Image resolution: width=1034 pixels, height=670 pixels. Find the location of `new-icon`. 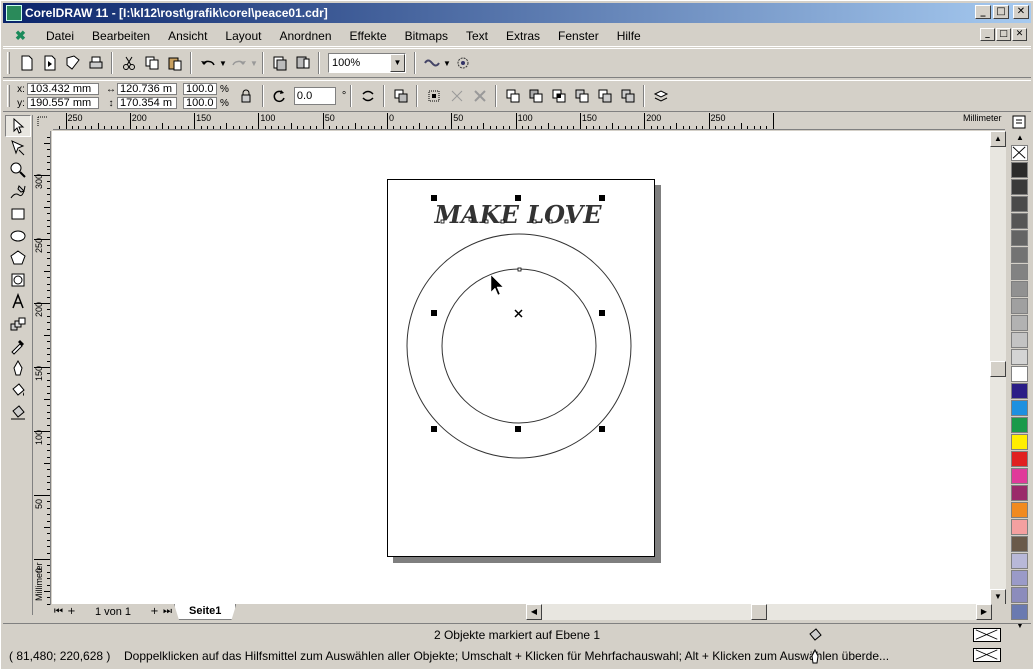

new-icon is located at coordinates (27, 63).